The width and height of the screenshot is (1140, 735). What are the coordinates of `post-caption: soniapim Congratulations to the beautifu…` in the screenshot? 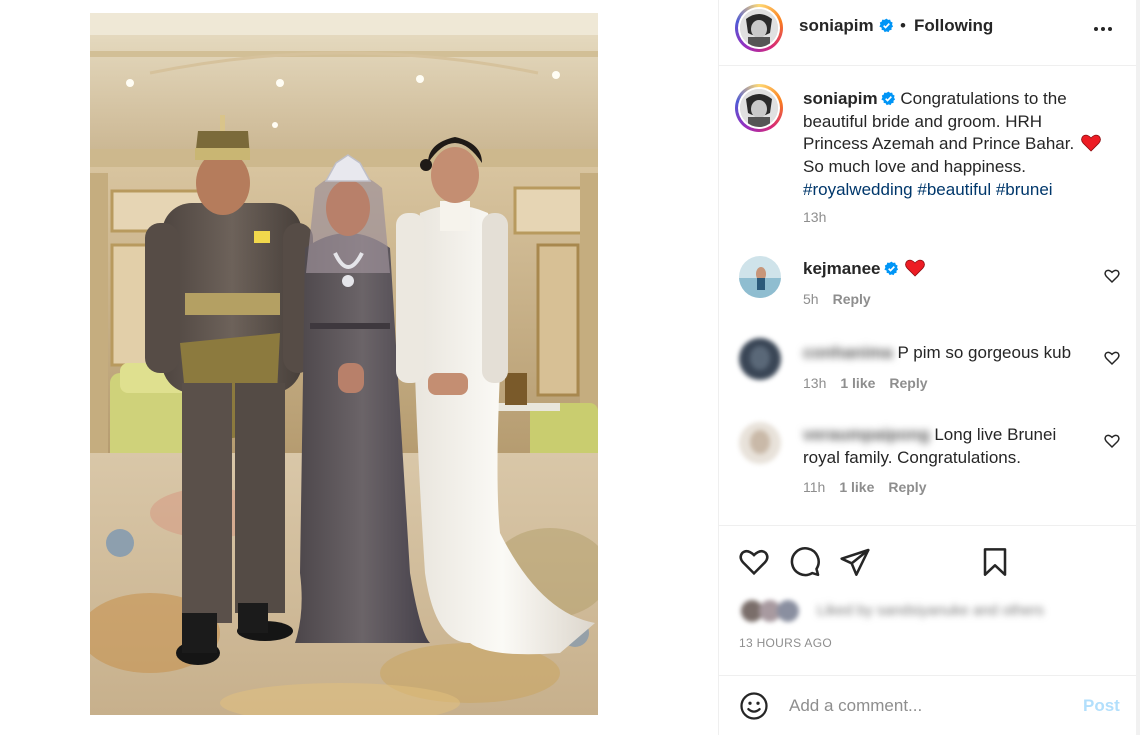 It's located at (928, 150).